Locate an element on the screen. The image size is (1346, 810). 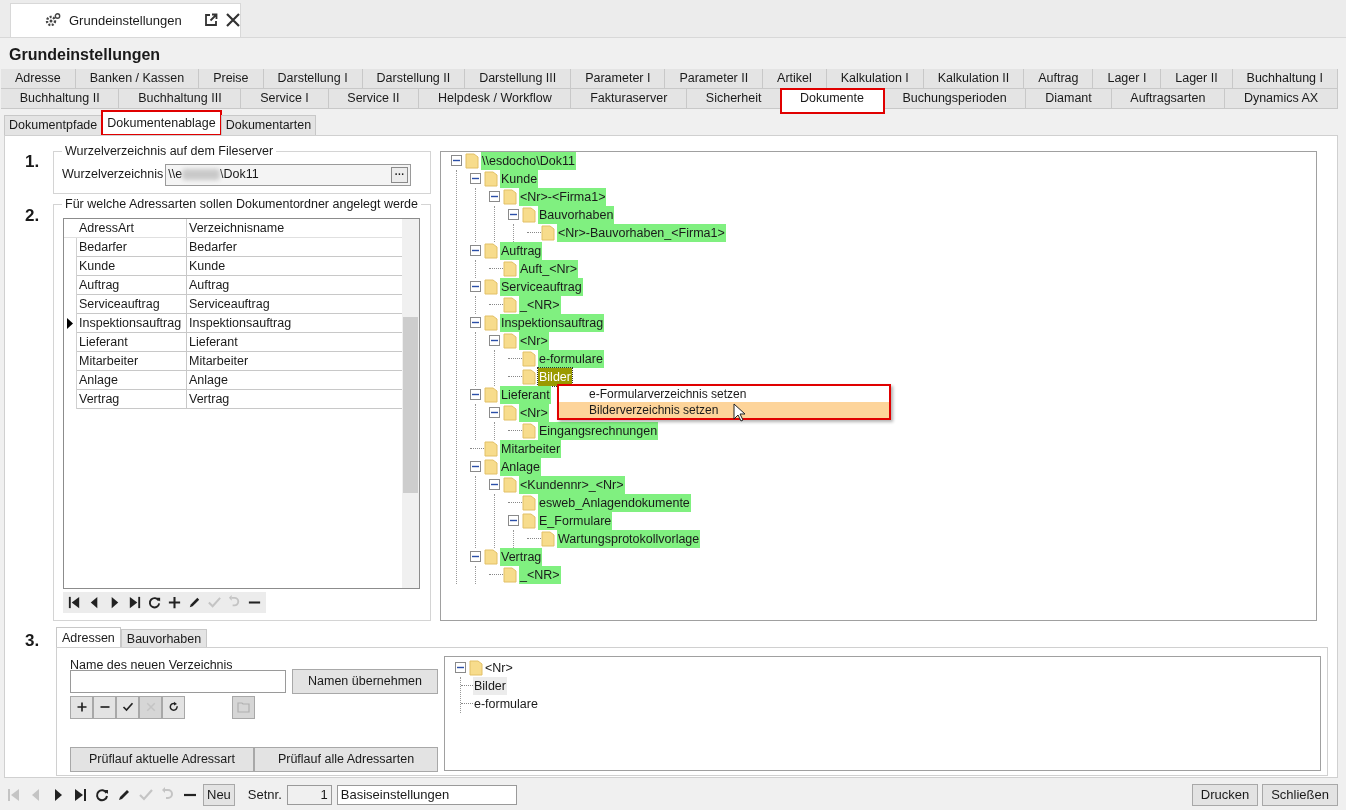
settings-tab: Buchhaltung I is located at coordinates (1285, 78).